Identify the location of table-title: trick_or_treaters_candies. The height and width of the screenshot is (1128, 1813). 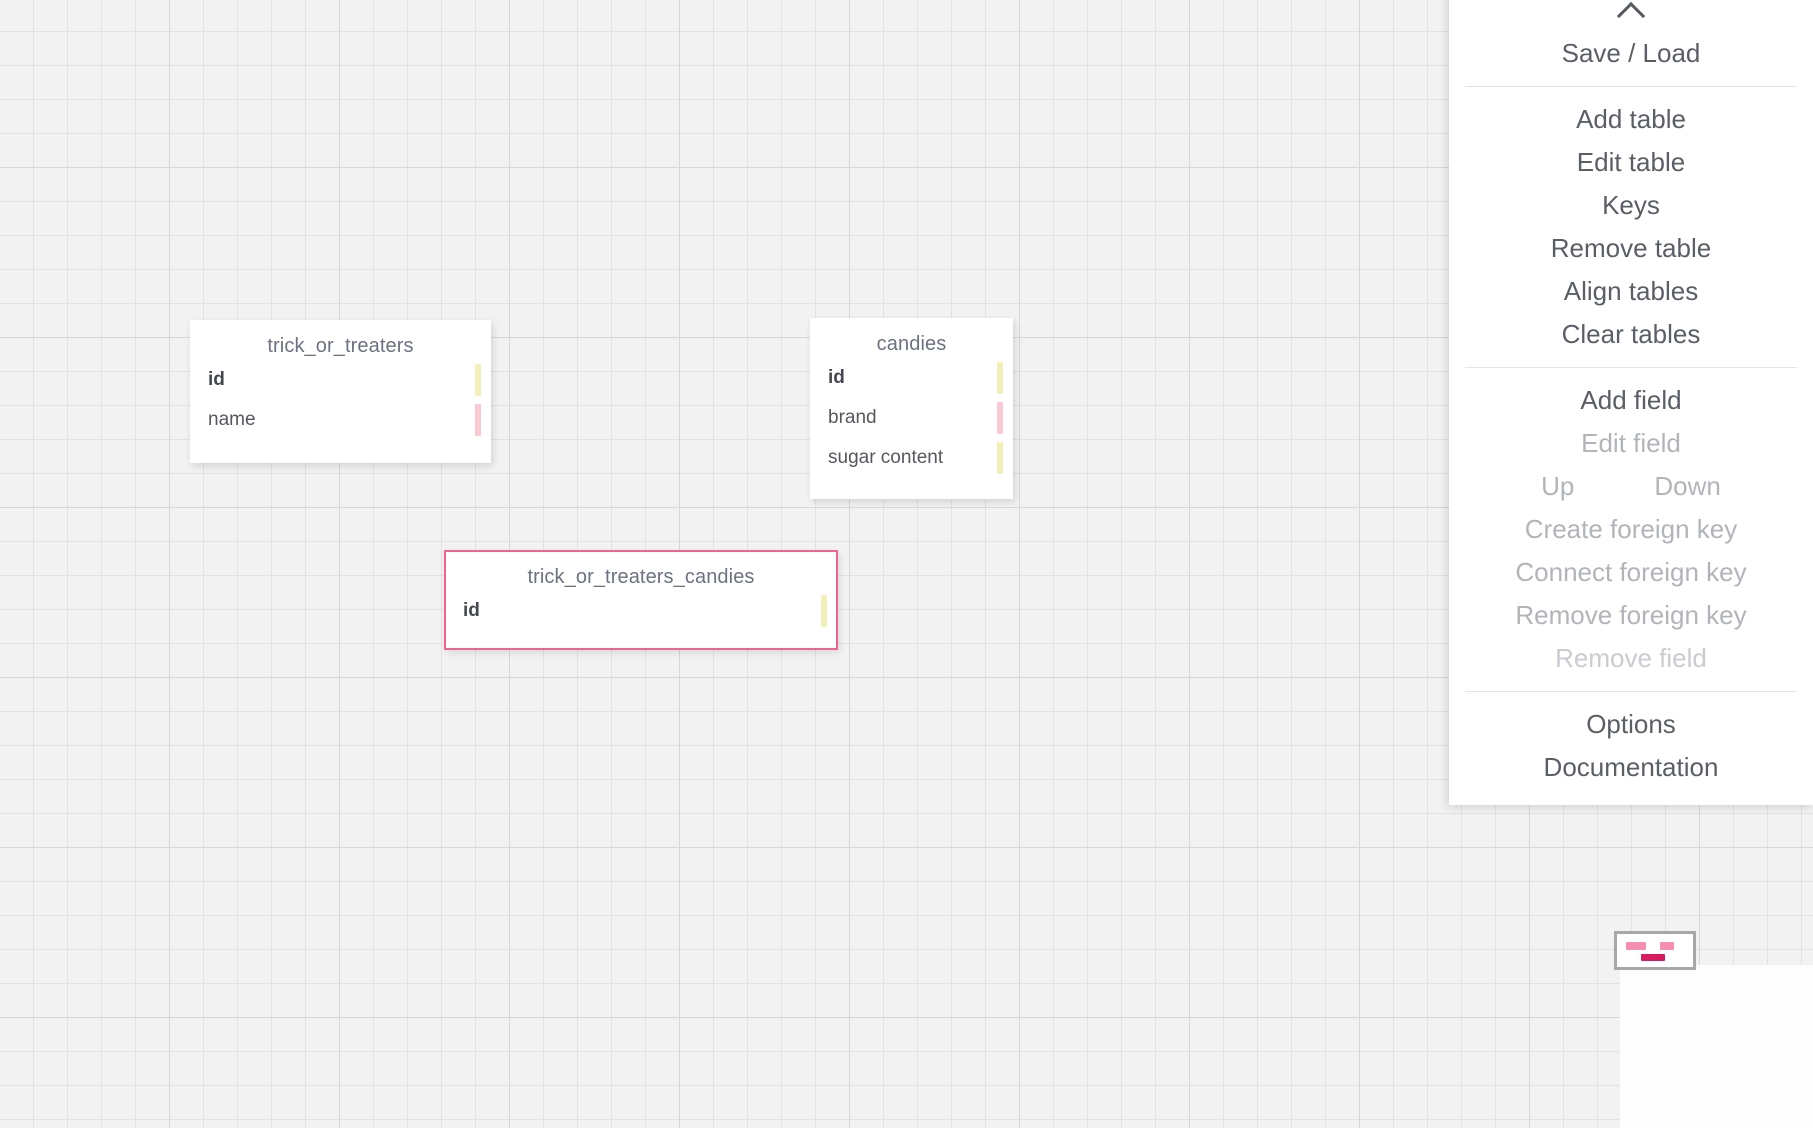
(641, 577).